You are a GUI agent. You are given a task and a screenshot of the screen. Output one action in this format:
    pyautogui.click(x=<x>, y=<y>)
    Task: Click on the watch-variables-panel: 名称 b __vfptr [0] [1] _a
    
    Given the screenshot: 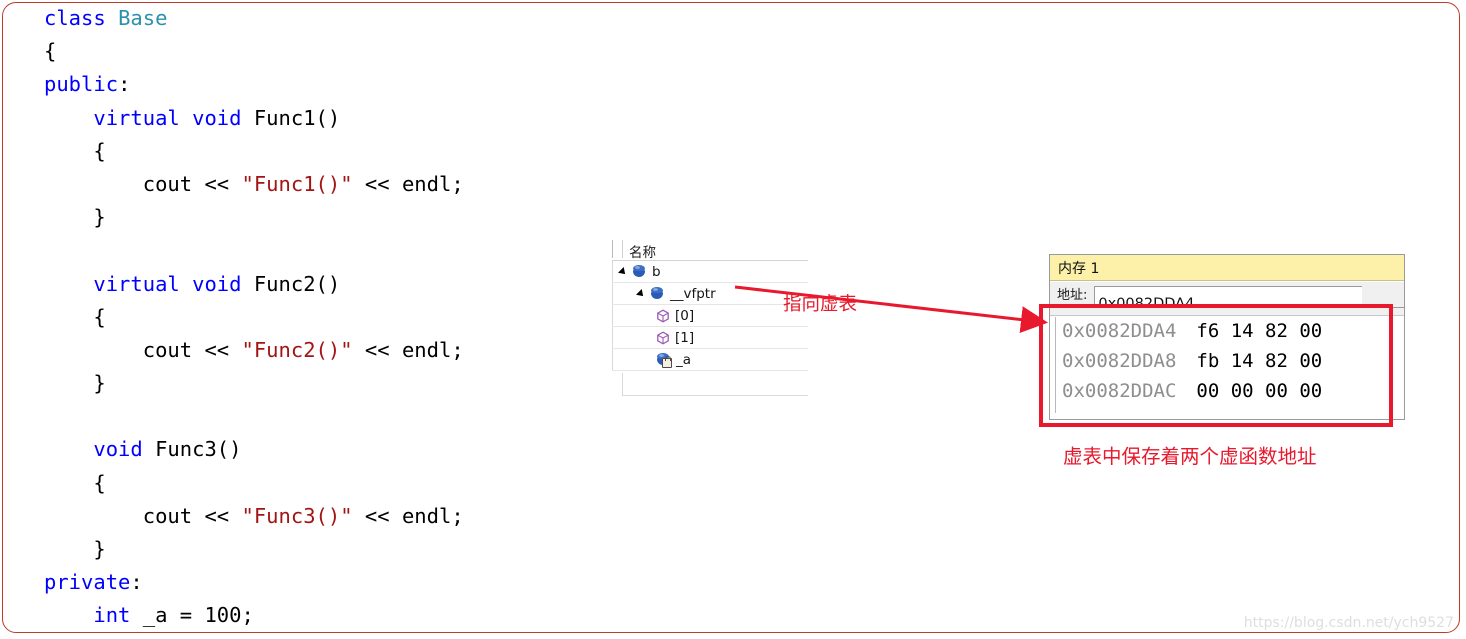 What is the action you would take?
    pyautogui.click(x=710, y=317)
    